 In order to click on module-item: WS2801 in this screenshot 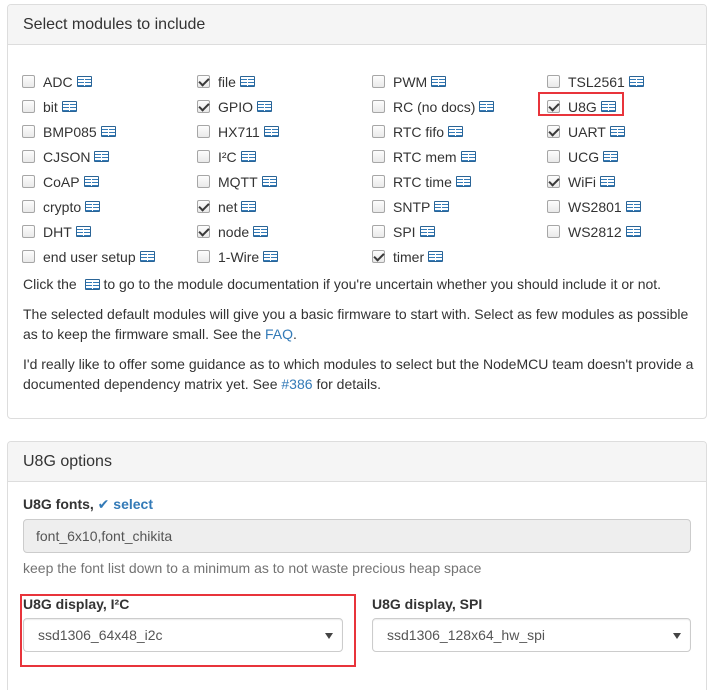, I will do `click(622, 206)`.